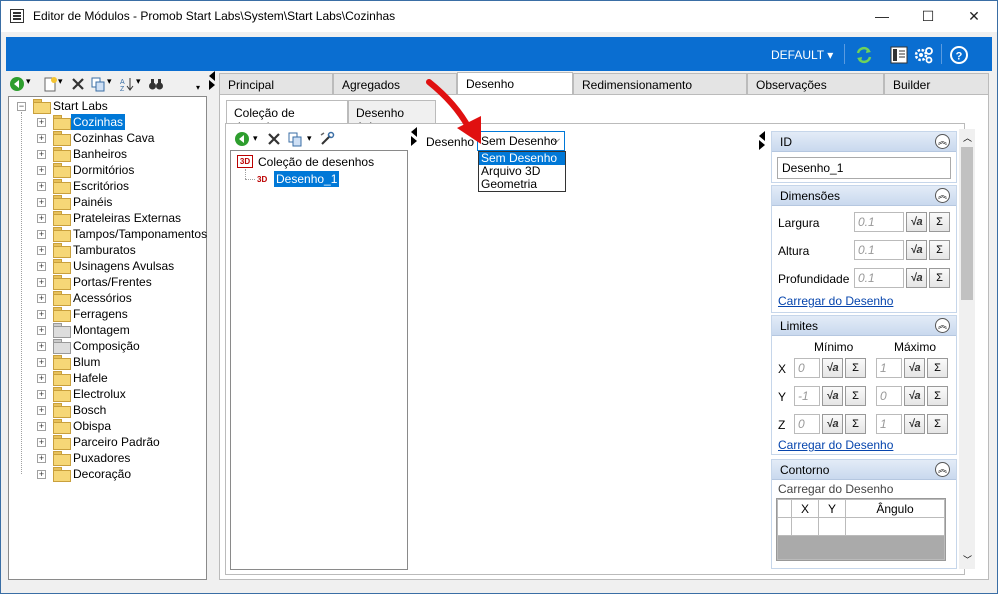  What do you see at coordinates (864, 514) in the screenshot?
I see `contorno-group: Contorno ︽ Carregar do Desenho X Y Ângulo` at bounding box center [864, 514].